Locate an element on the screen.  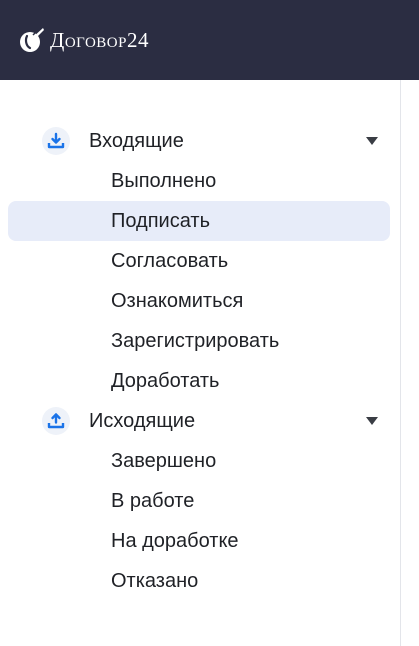
nav-item-review: Ознакомиться is located at coordinates (199, 301).